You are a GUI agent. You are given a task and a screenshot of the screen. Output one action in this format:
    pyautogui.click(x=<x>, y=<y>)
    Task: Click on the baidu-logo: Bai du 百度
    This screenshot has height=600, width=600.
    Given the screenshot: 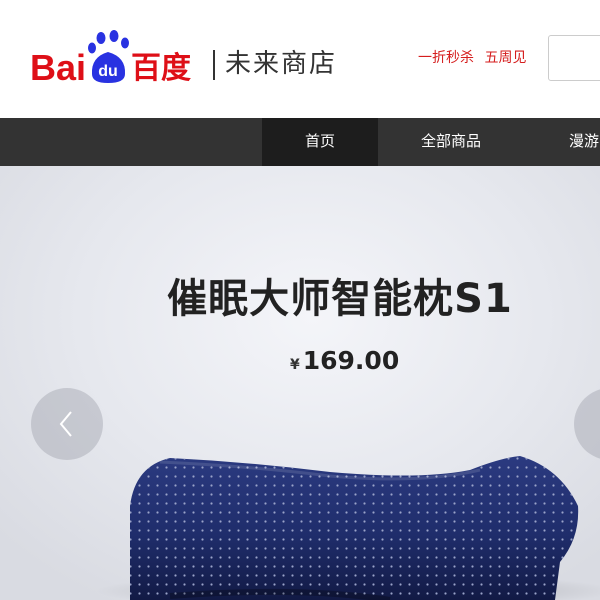 What is the action you would take?
    pyautogui.click(x=125, y=58)
    